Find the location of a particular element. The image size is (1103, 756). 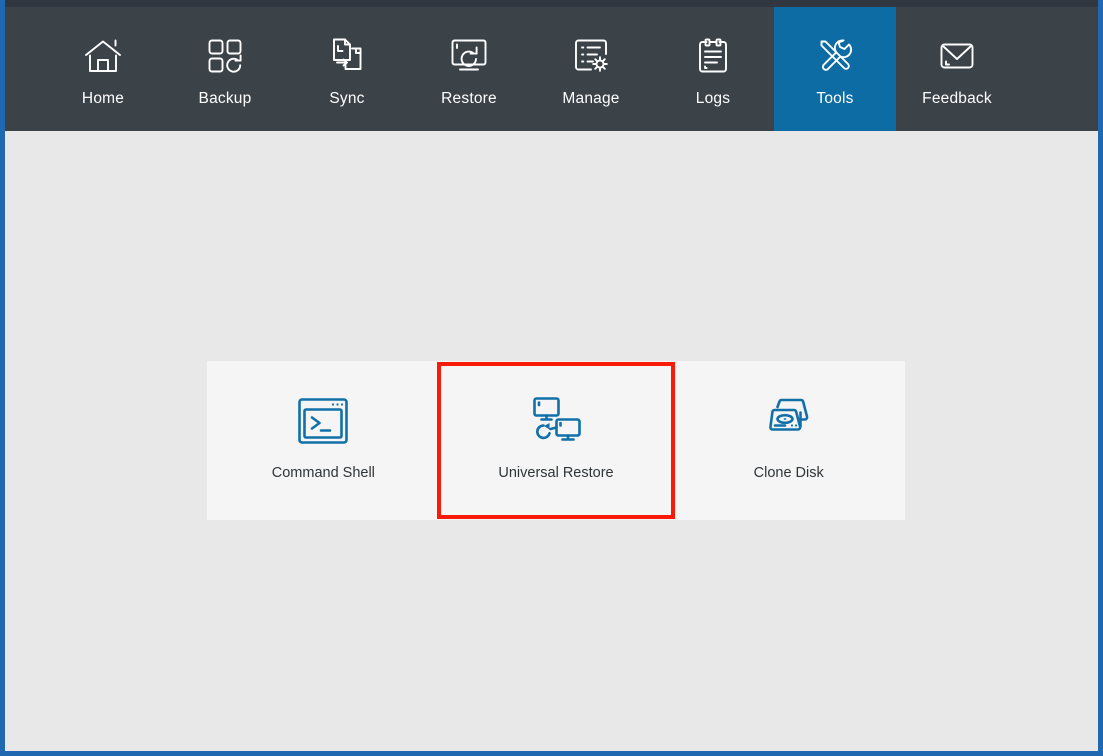

nav-item-manage: Manage is located at coordinates (591, 69).